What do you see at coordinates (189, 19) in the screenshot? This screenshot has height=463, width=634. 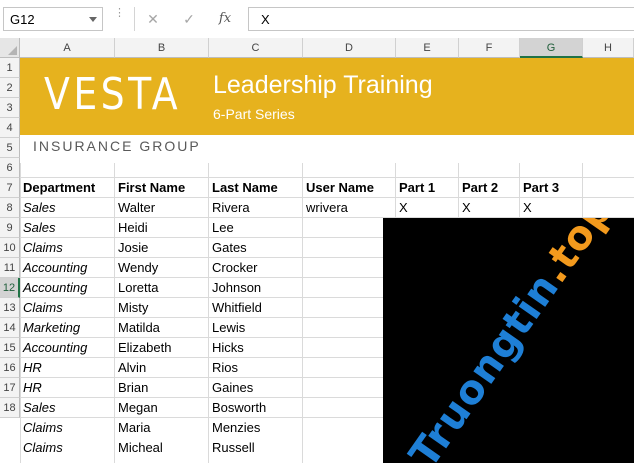 I see `enter-icon: ✓` at bounding box center [189, 19].